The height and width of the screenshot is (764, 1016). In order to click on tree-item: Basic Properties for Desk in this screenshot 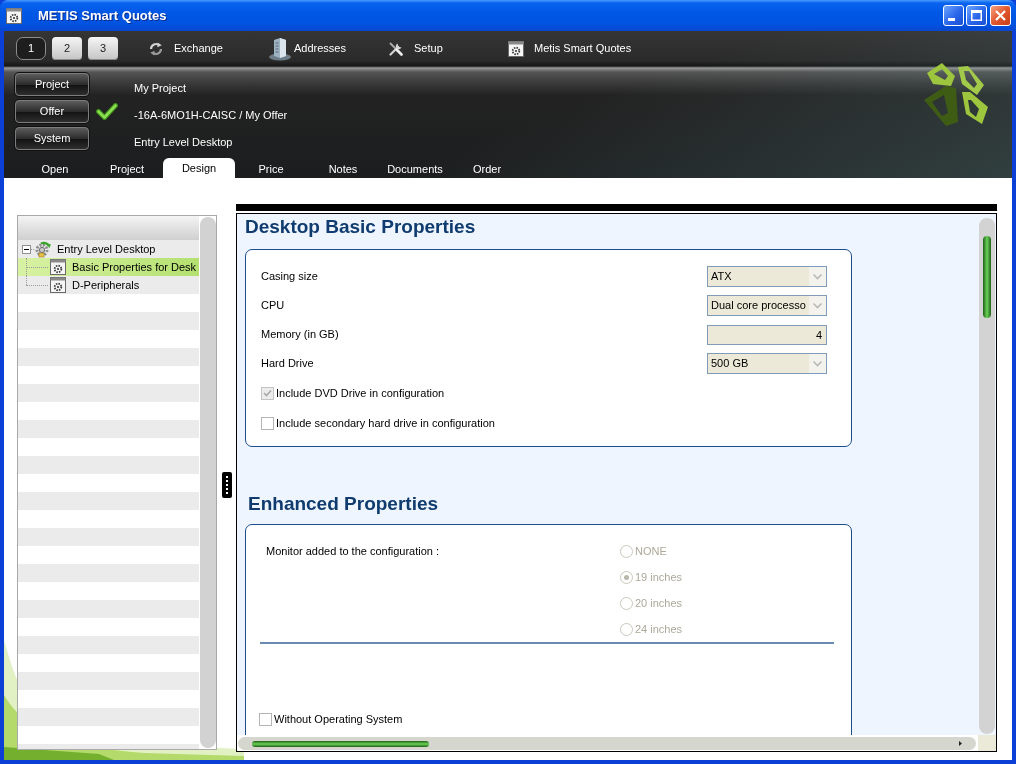, I will do `click(108, 267)`.